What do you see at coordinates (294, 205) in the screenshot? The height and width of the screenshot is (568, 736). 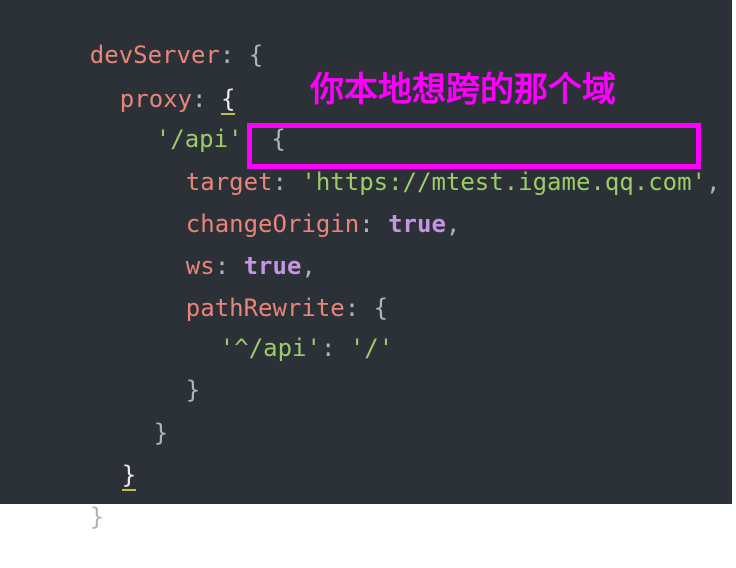 I see `code-line-5: changeOrigin: true,` at bounding box center [294, 205].